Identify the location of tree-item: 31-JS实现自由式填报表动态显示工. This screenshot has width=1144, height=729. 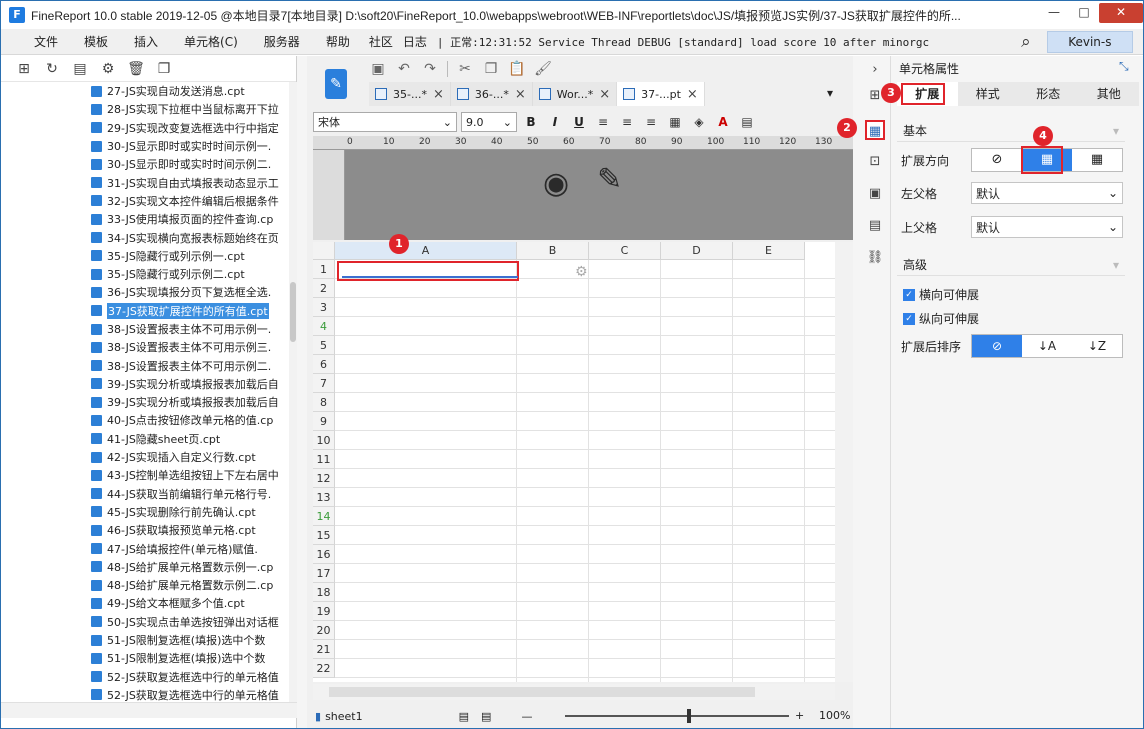
(145, 182).